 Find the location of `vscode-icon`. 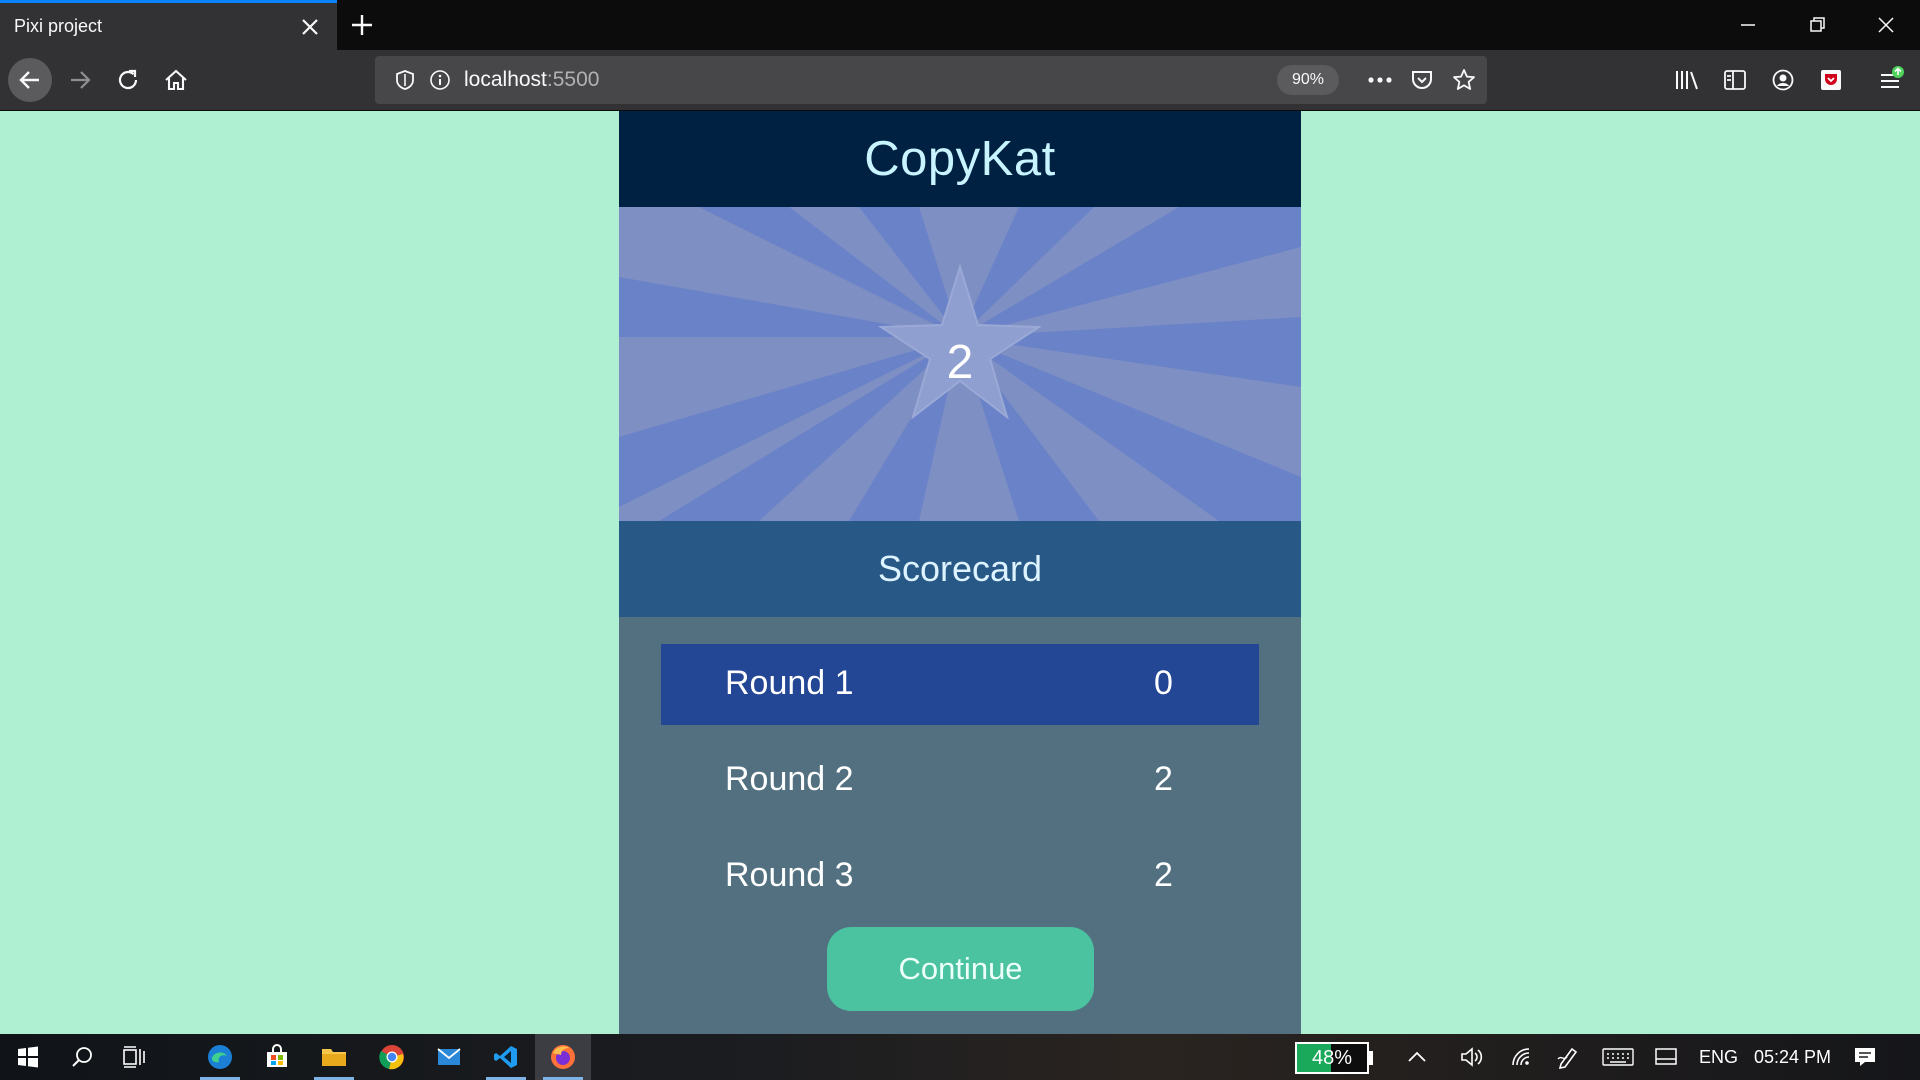

vscode-icon is located at coordinates (506, 1057).